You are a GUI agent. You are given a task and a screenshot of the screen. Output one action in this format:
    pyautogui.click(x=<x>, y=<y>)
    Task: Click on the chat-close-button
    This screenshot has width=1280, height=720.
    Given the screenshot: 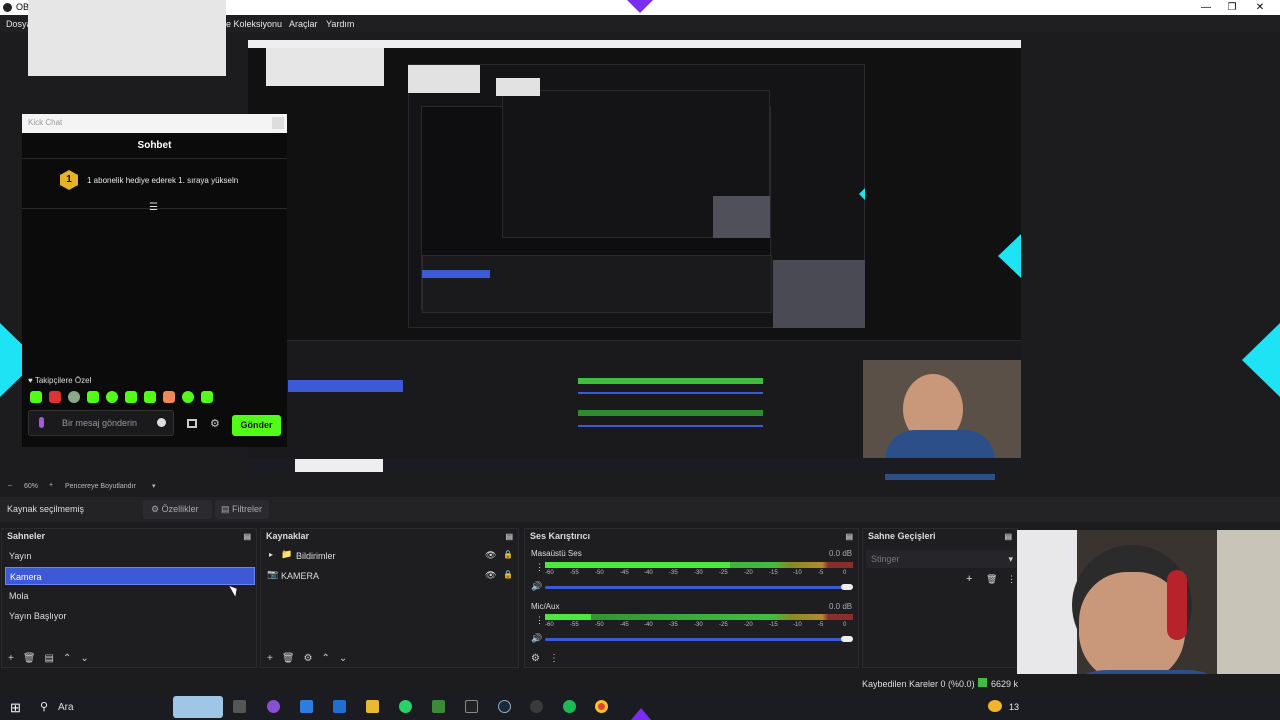 What is the action you would take?
    pyautogui.click(x=278, y=123)
    